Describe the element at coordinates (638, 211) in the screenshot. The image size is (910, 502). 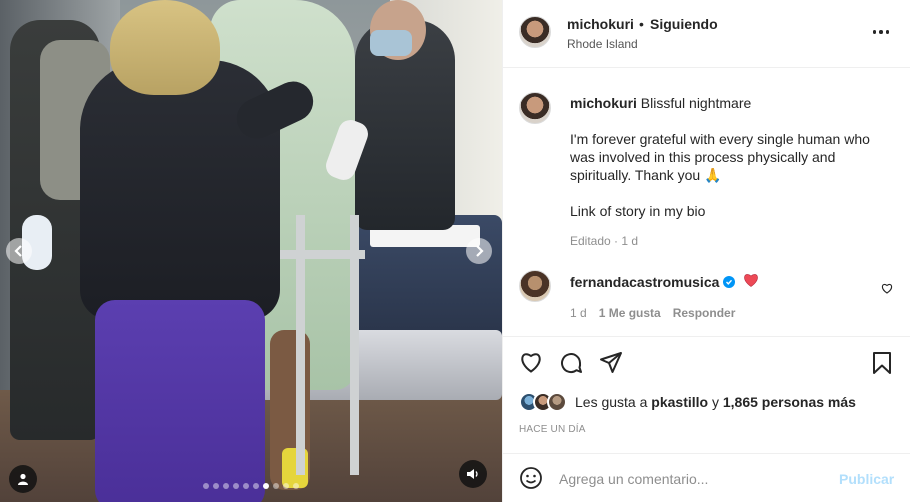
I see `caption-paragraph: Link of story in my bio` at that location.